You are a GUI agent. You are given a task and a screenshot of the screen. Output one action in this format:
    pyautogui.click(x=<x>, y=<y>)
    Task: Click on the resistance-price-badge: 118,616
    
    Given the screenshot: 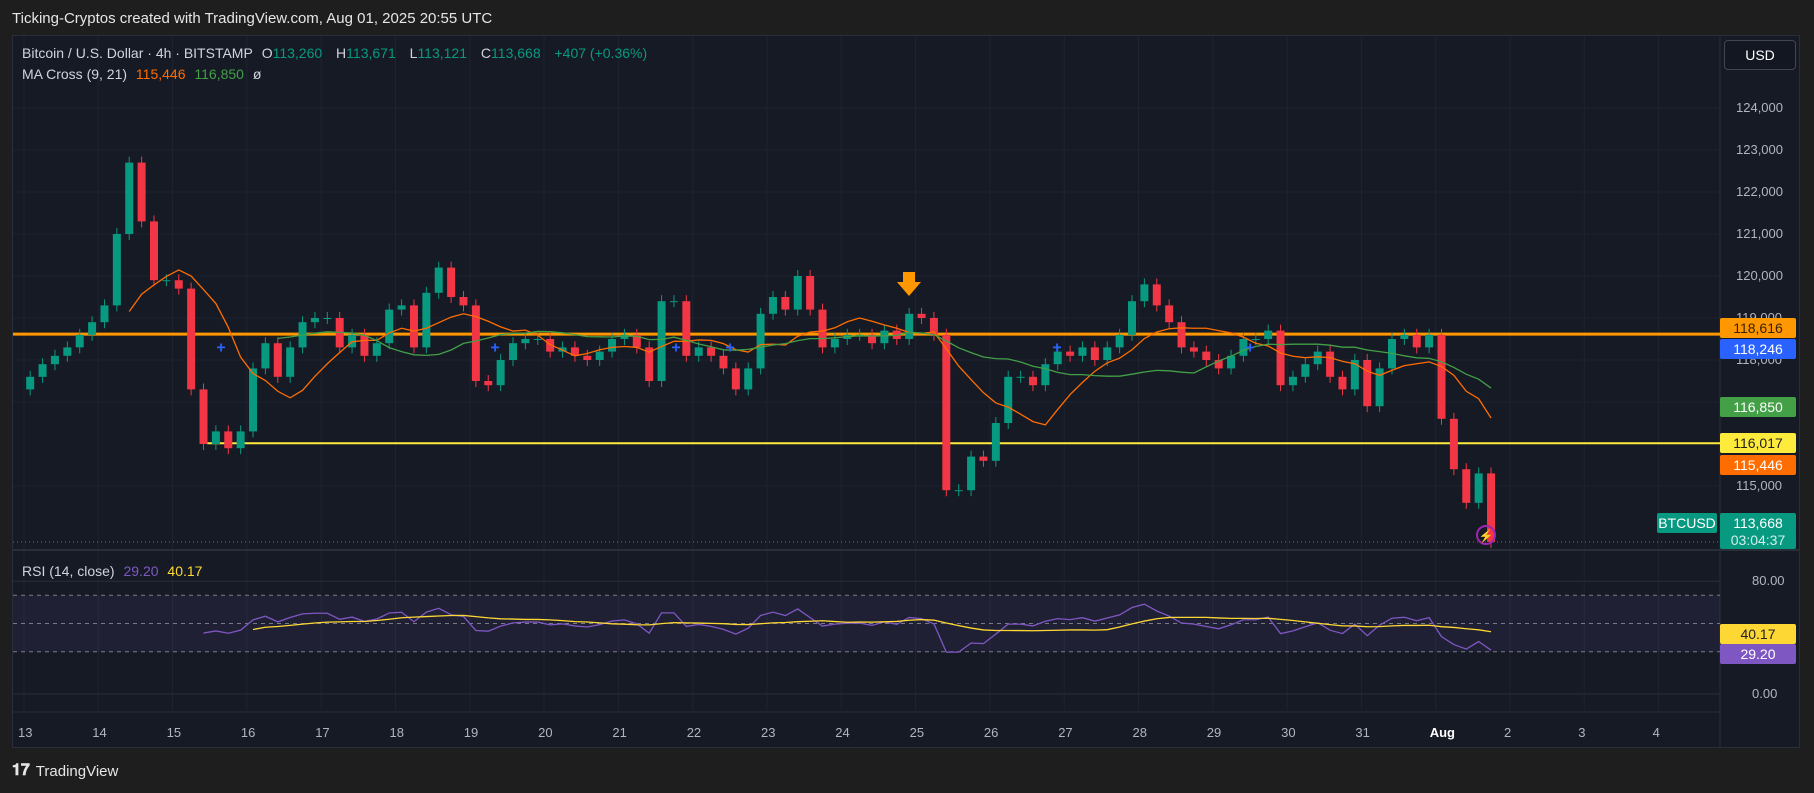 What is the action you would take?
    pyautogui.click(x=1758, y=328)
    